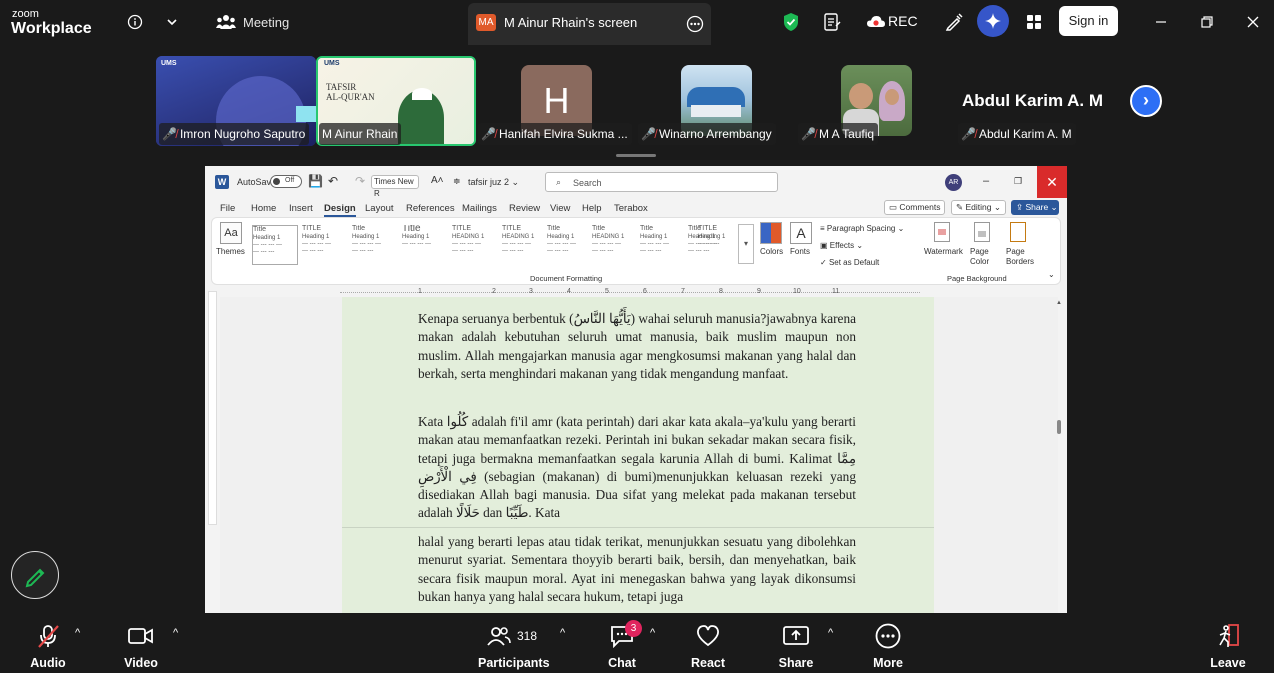 The height and width of the screenshot is (673, 1274). What do you see at coordinates (830, 633) in the screenshot?
I see `share-options-caret: ^` at bounding box center [830, 633].